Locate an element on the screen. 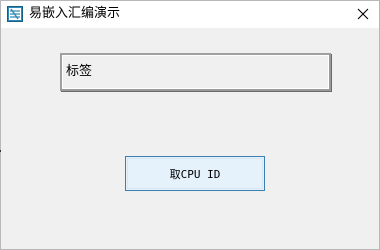  close-button is located at coordinates (363, 14).